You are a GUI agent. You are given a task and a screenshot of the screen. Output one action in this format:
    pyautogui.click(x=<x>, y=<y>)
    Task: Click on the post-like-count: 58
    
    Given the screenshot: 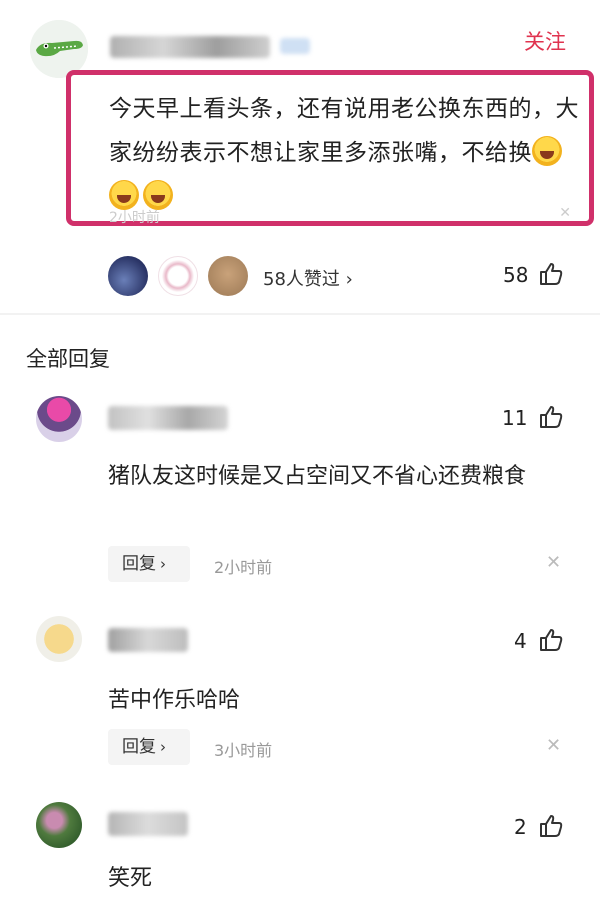 What is the action you would take?
    pyautogui.click(x=516, y=275)
    